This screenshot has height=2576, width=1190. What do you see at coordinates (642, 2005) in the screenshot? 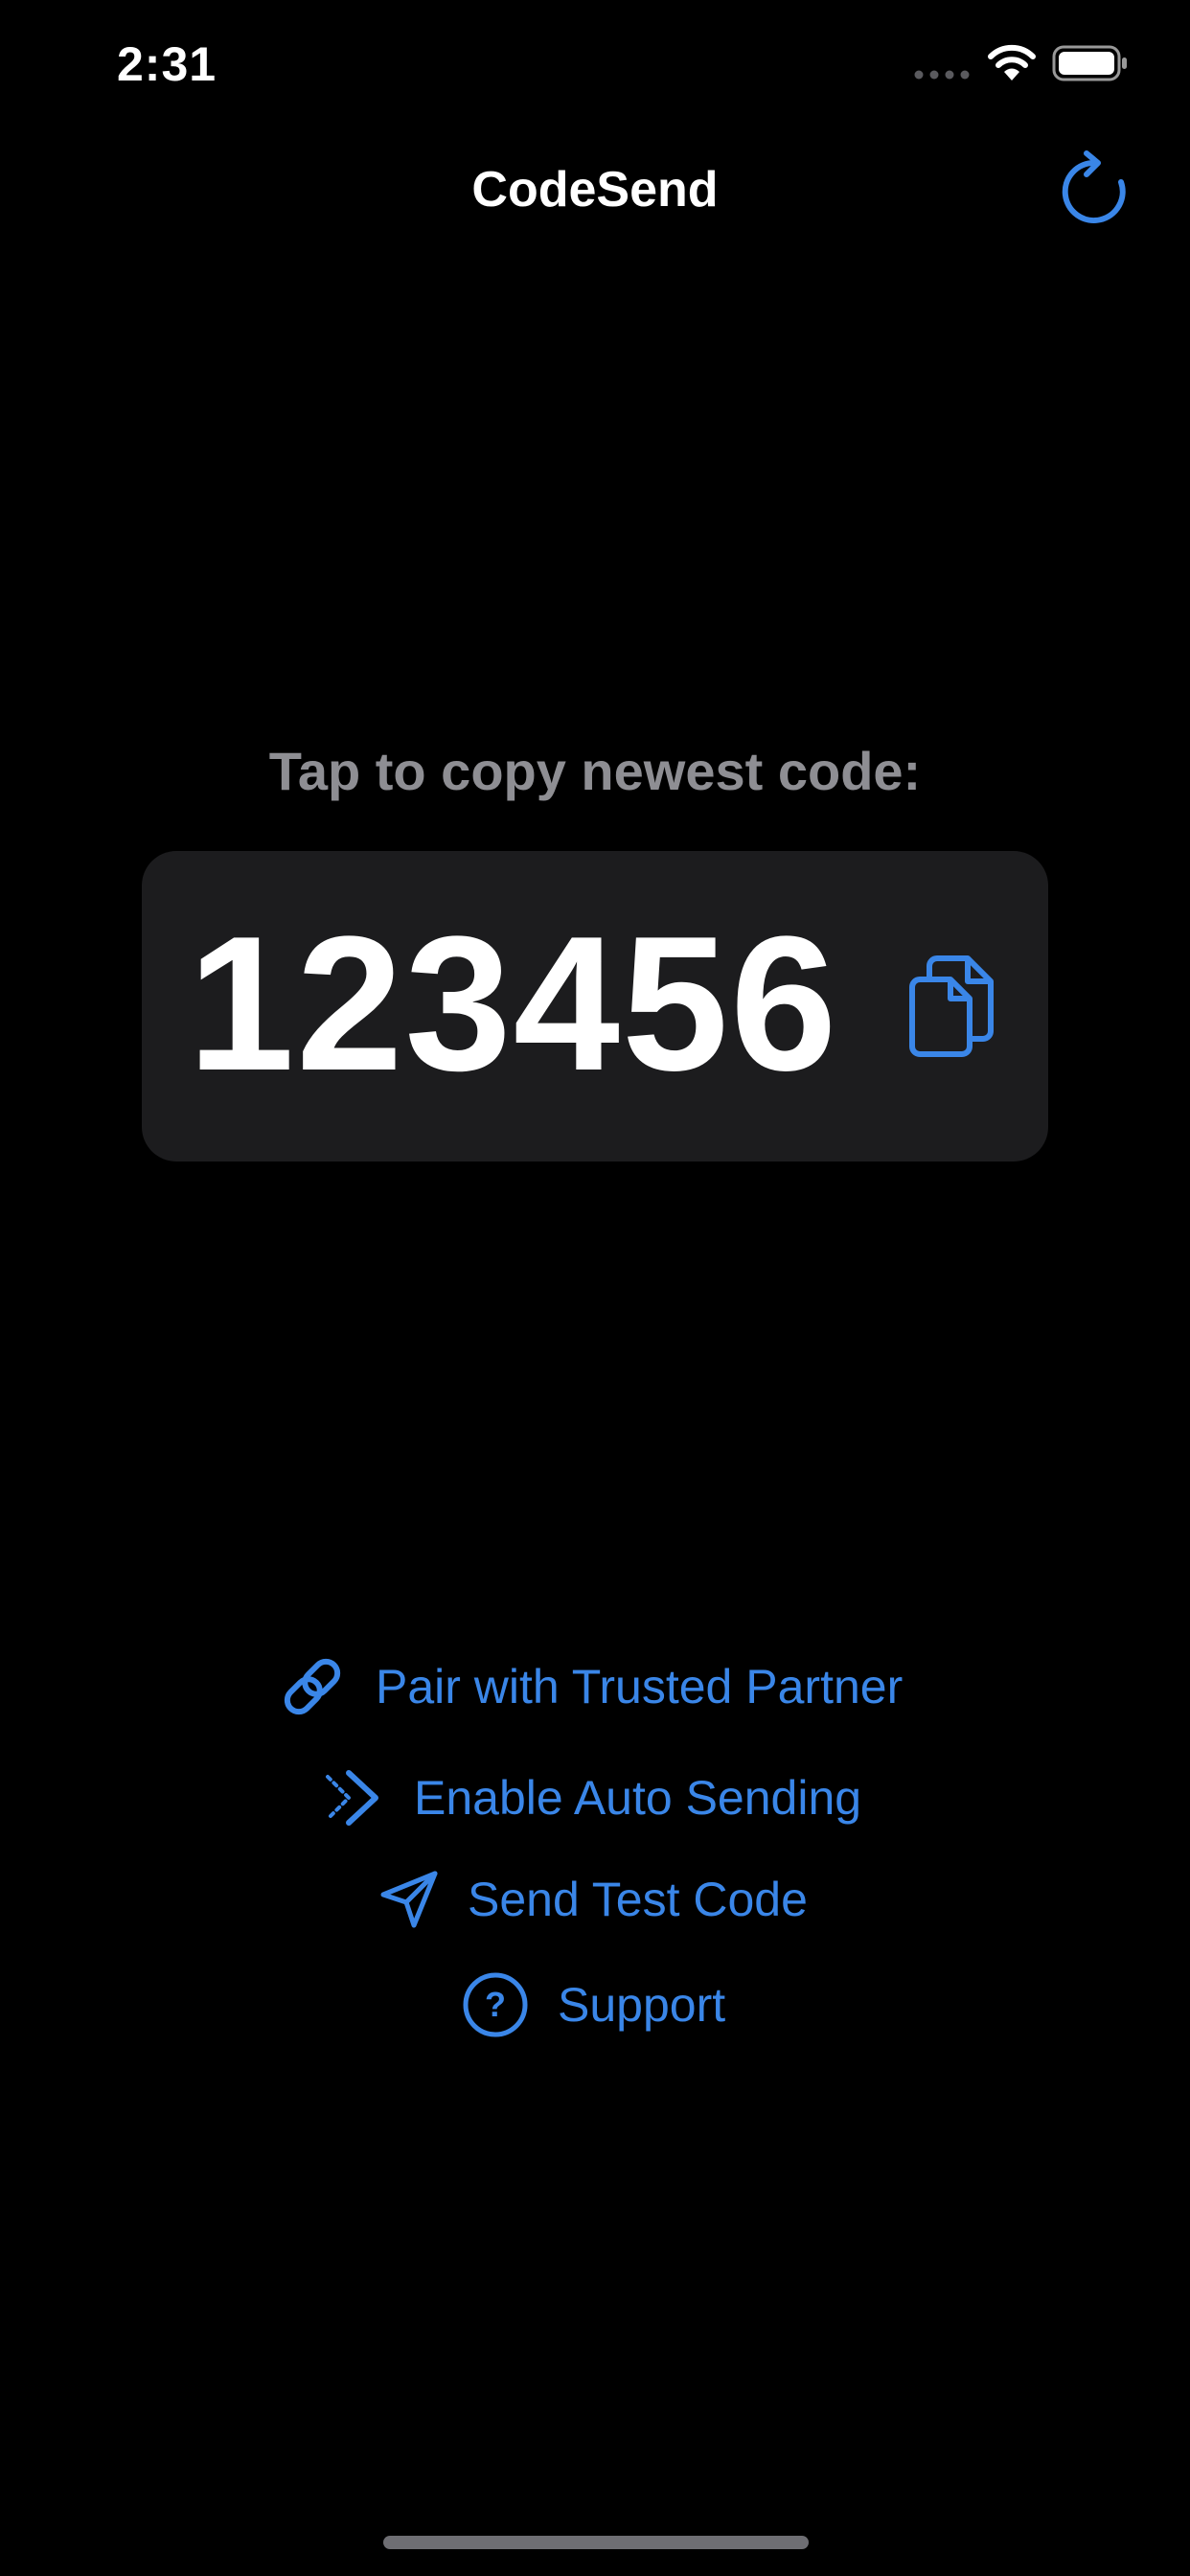
I see `support-label: Support` at bounding box center [642, 2005].